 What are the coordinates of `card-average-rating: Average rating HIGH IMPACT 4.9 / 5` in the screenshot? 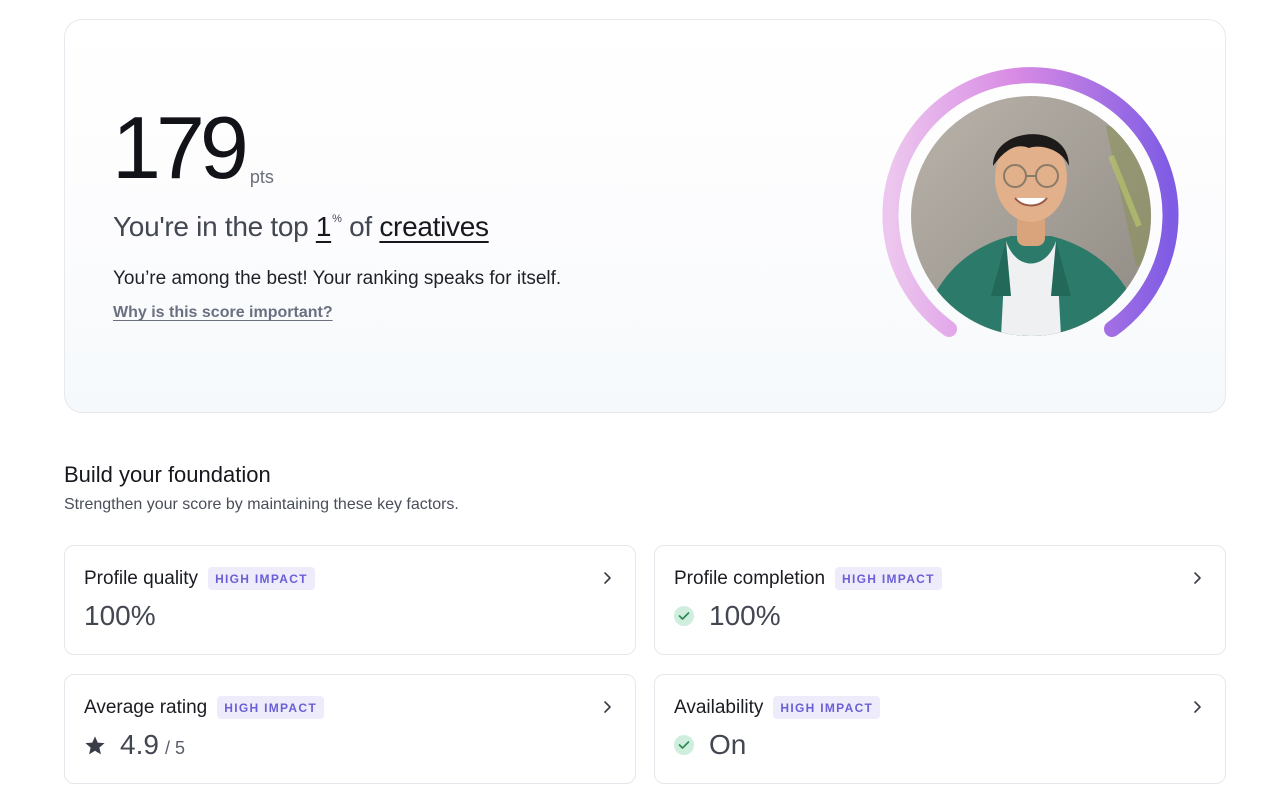 It's located at (350, 729).